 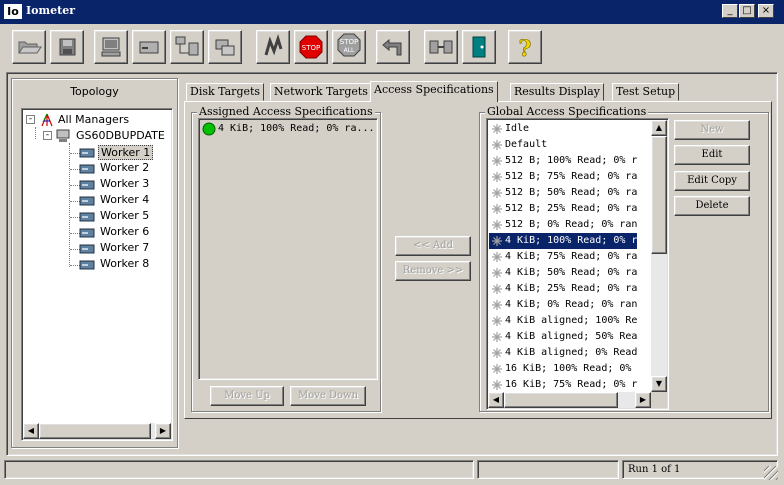 I want to click on maximize-button: □, so click(x=747, y=11).